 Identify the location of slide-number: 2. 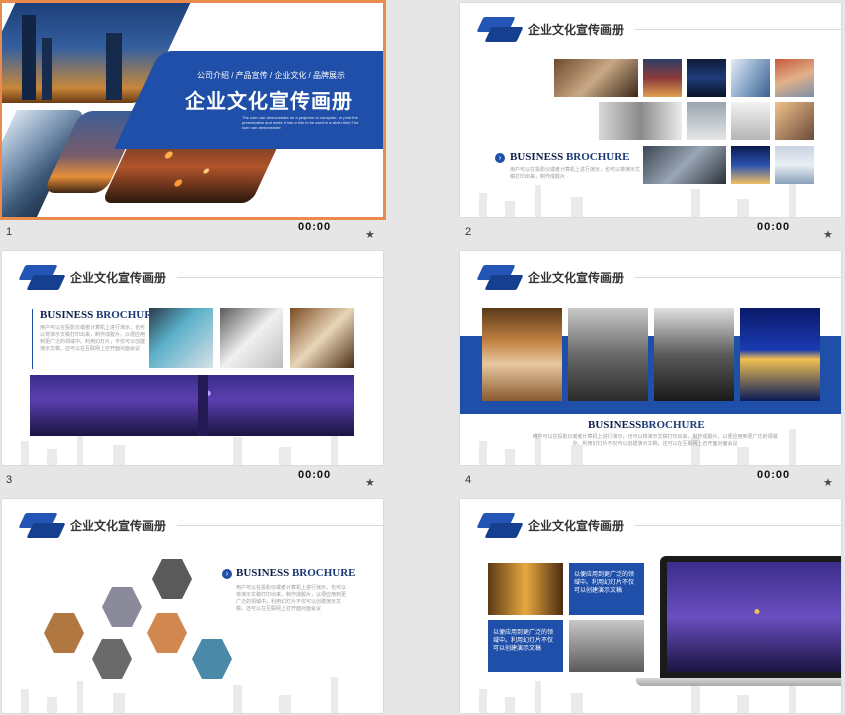
(468, 232).